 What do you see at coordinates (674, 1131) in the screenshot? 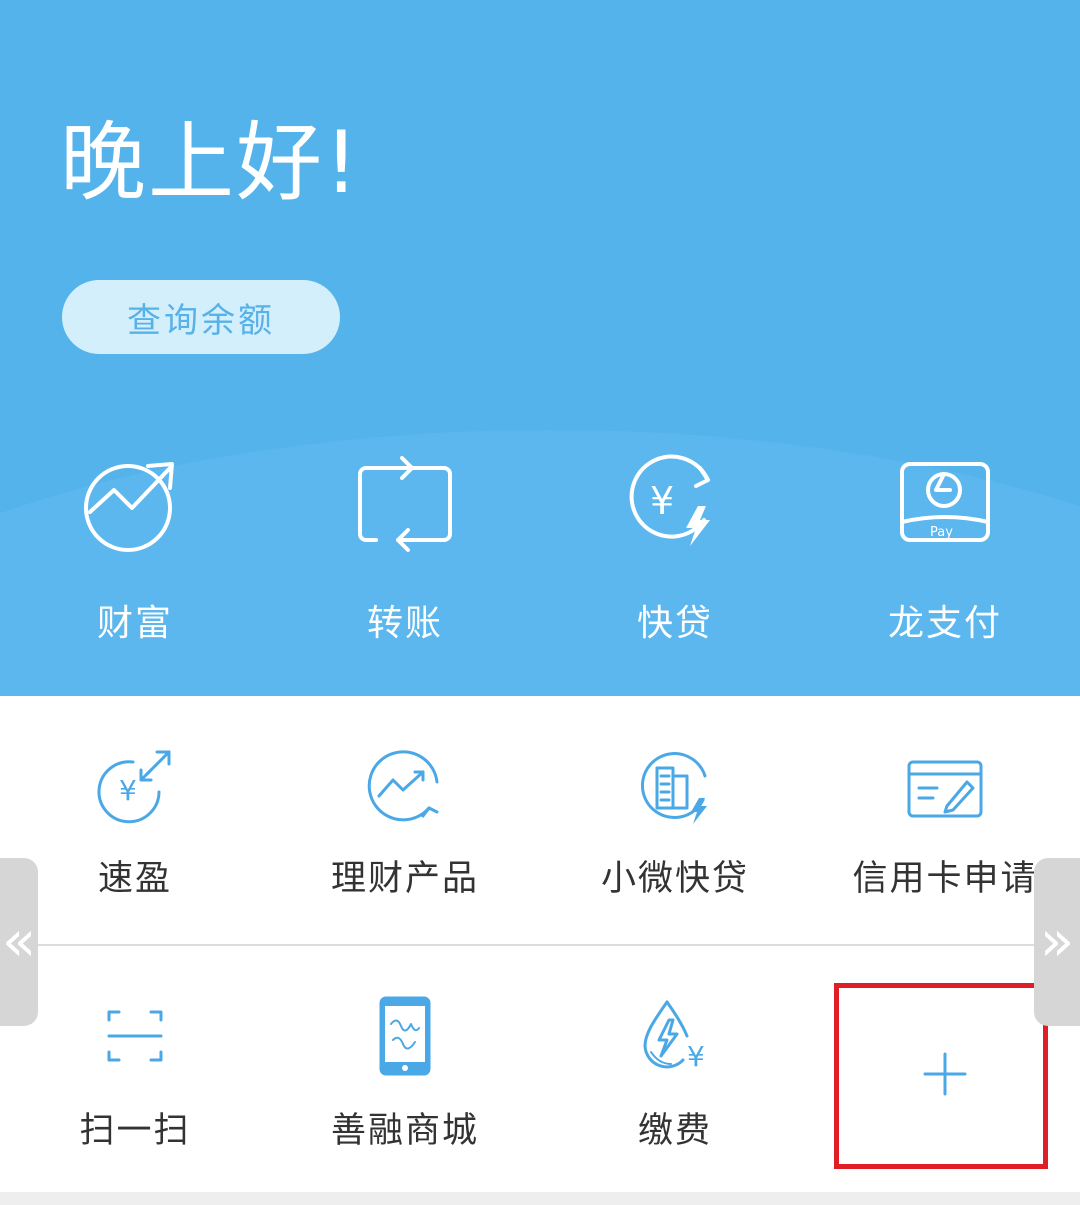
I see `shortcut-label: 缴费` at bounding box center [674, 1131].